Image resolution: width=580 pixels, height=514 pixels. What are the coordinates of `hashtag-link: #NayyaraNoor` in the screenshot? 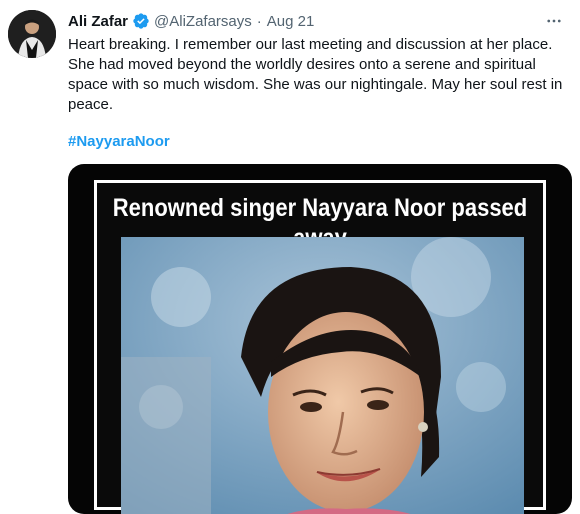 It's located at (119, 141).